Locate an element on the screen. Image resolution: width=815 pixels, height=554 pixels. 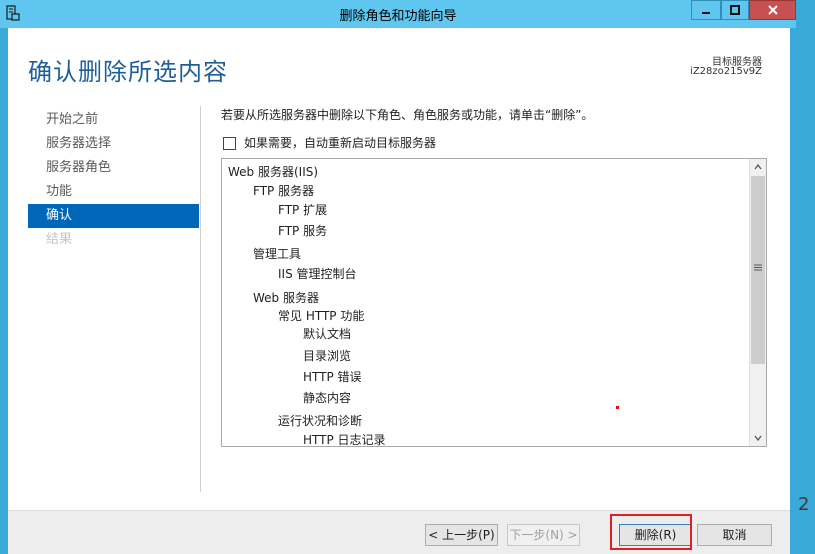
list-item: 常见 HTTP 功能 is located at coordinates (321, 316).